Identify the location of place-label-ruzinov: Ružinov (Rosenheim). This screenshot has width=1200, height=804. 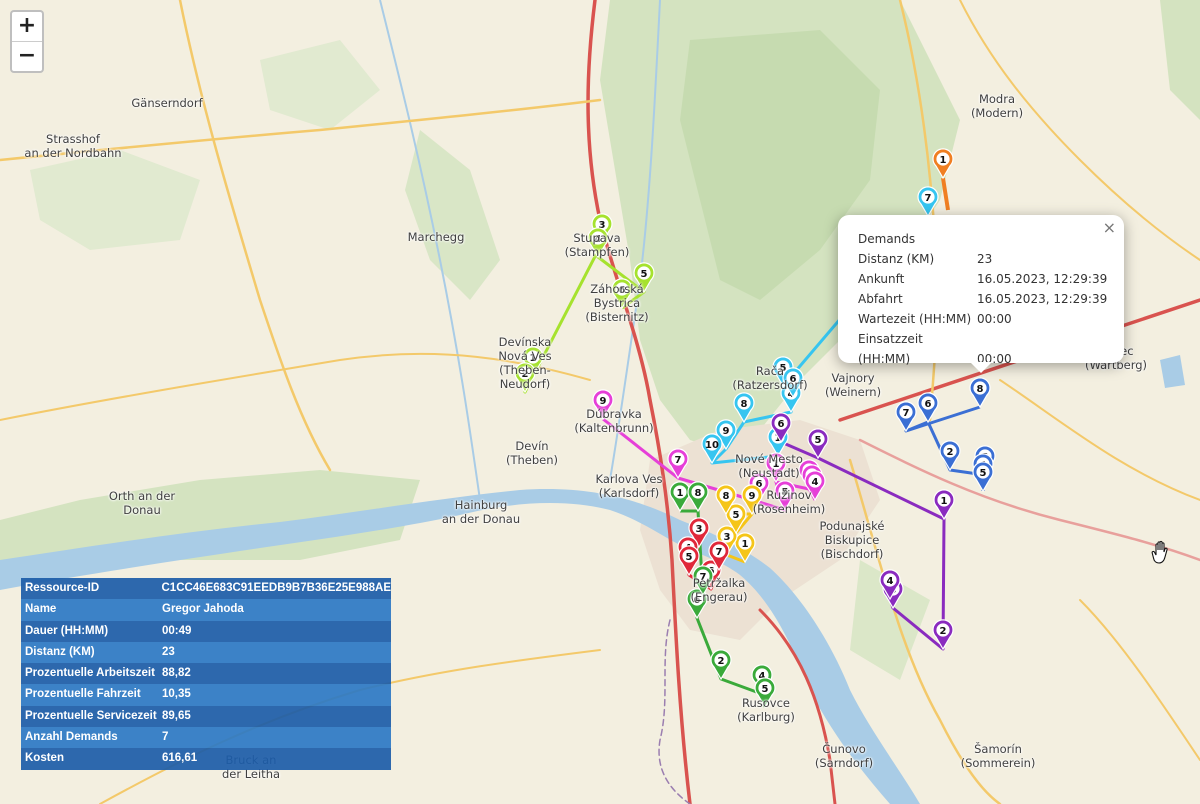
(789, 502).